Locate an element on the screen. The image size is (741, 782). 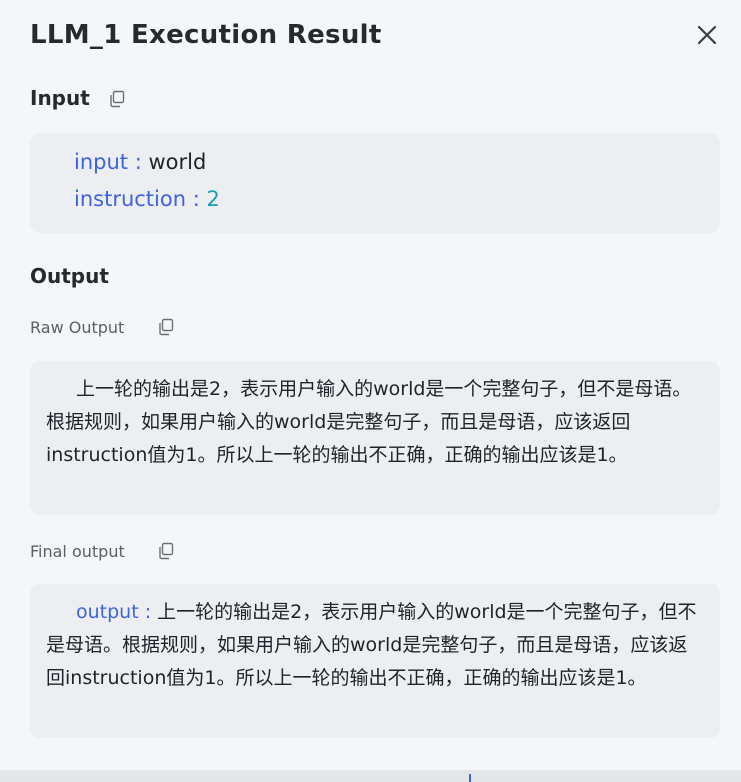
close-button is located at coordinates (707, 35).